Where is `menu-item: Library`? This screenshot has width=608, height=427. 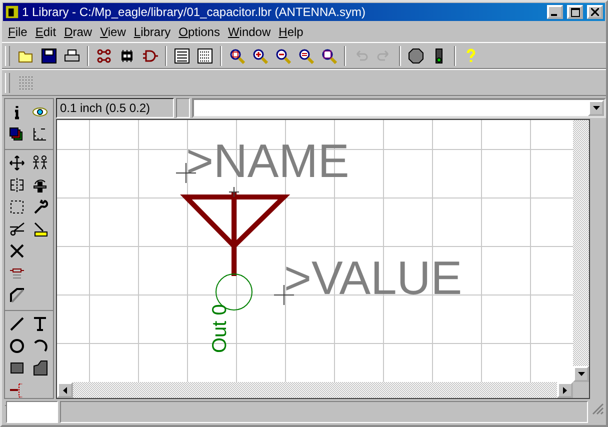 menu-item: Library is located at coordinates (152, 32).